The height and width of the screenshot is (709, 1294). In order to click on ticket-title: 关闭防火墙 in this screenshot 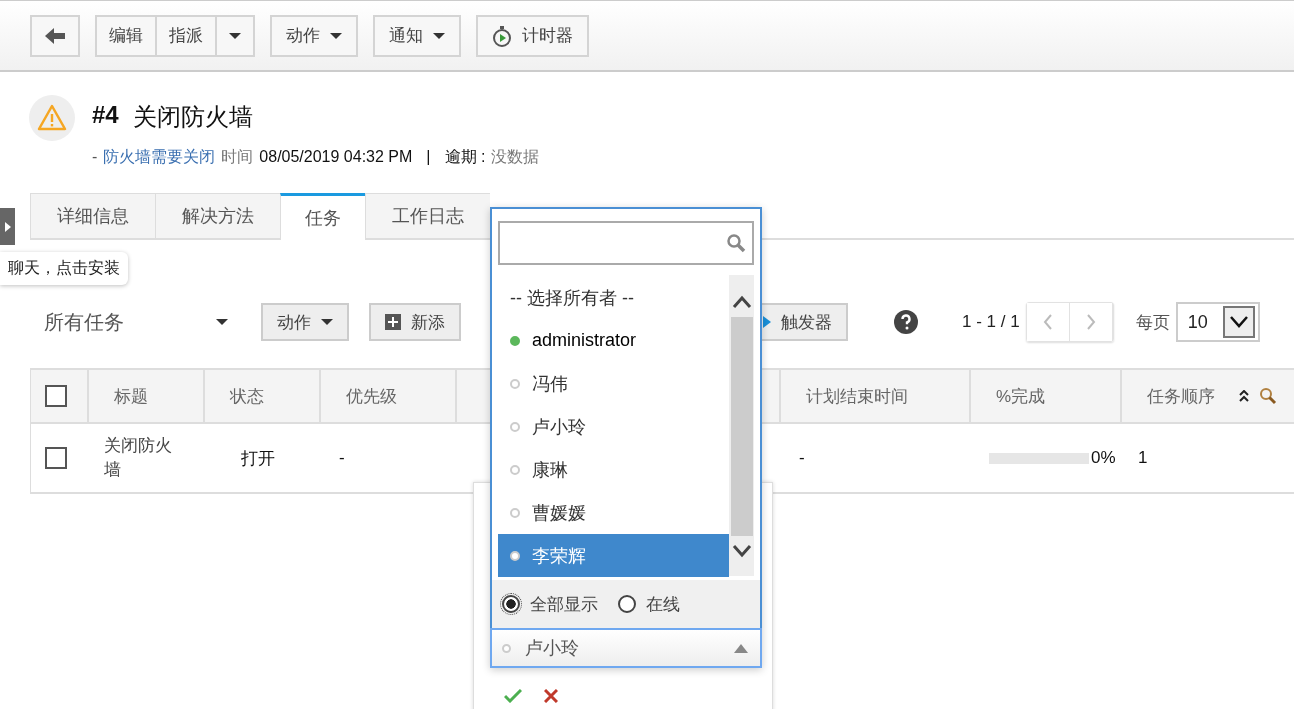, I will do `click(192, 117)`.